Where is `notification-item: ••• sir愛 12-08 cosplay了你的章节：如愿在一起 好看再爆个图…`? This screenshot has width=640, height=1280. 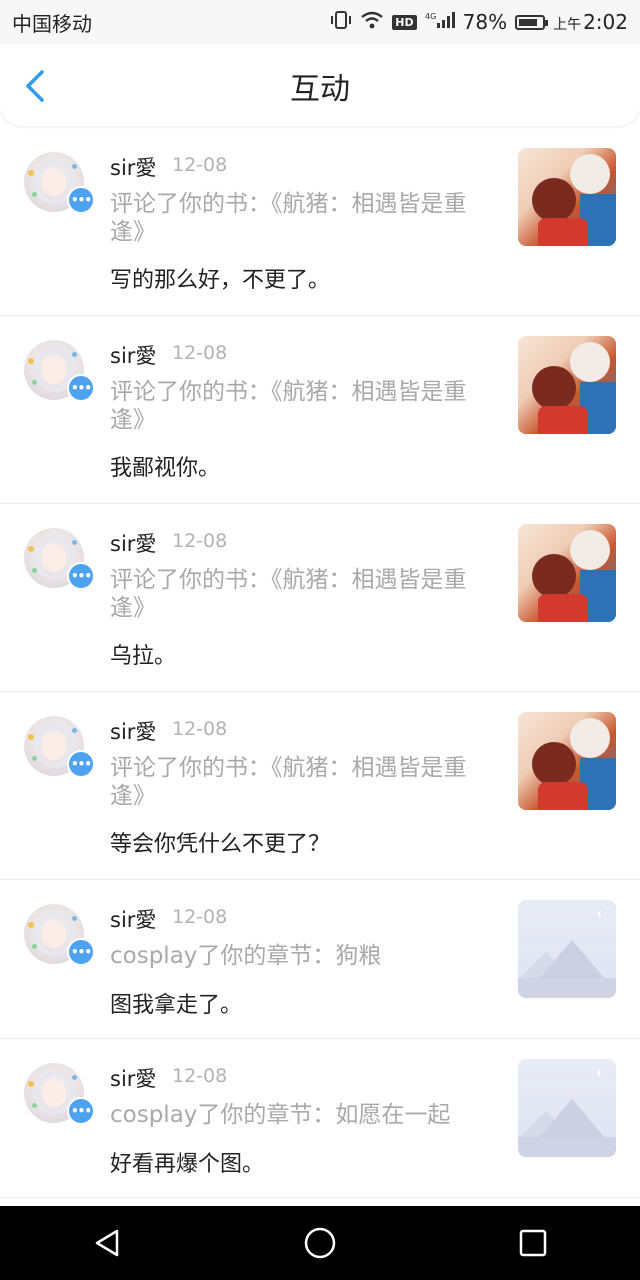 notification-item: ••• sir愛 12-08 cosplay了你的章节：如愿在一起 好看再爆个图… is located at coordinates (320, 1118).